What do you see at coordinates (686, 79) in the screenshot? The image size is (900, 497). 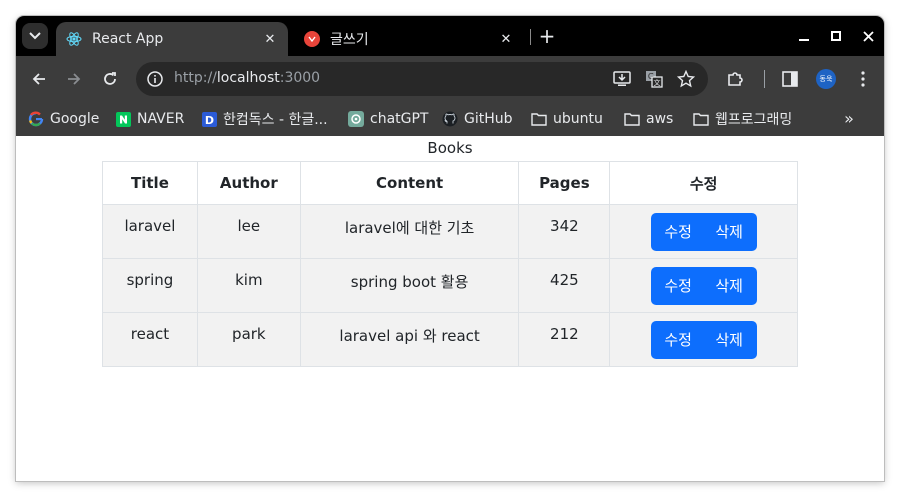 I see `bookmark-star-icon` at bounding box center [686, 79].